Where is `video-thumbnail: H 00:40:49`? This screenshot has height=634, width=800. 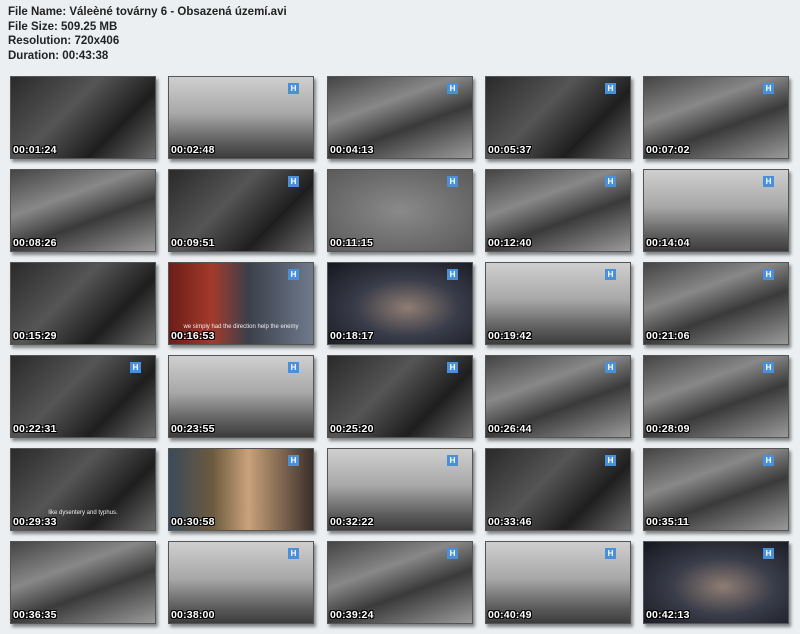 video-thumbnail: H 00:40:49 is located at coordinates (558, 582).